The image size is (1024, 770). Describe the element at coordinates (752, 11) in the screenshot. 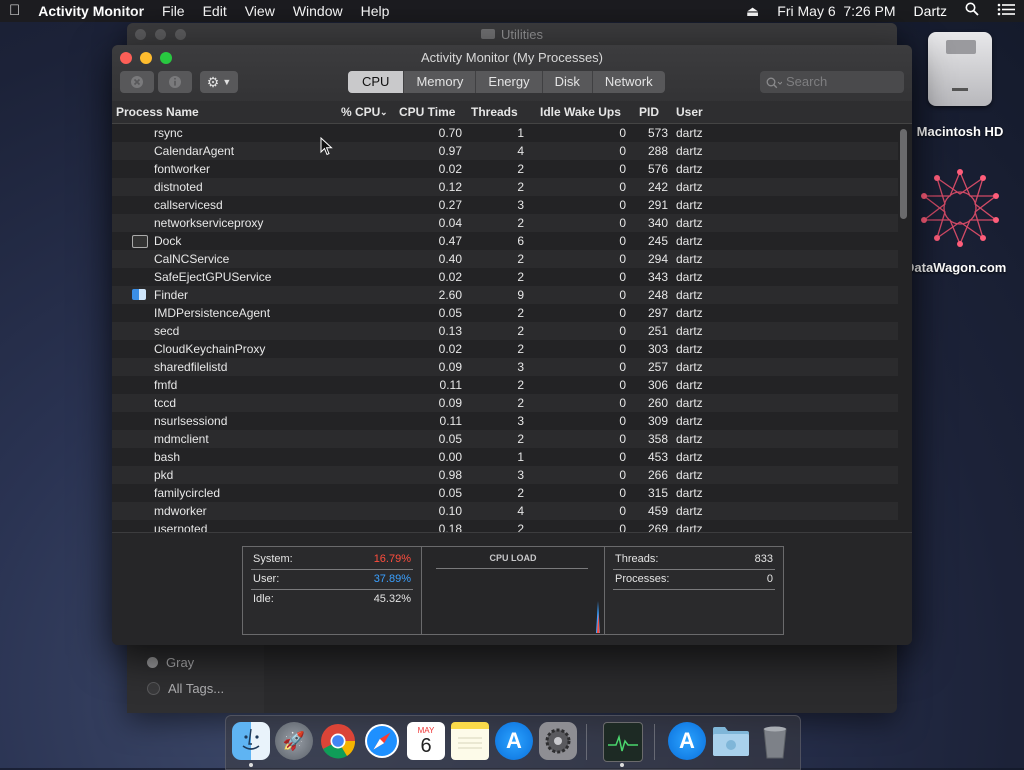

I see `eject-icon: ⏏` at that location.